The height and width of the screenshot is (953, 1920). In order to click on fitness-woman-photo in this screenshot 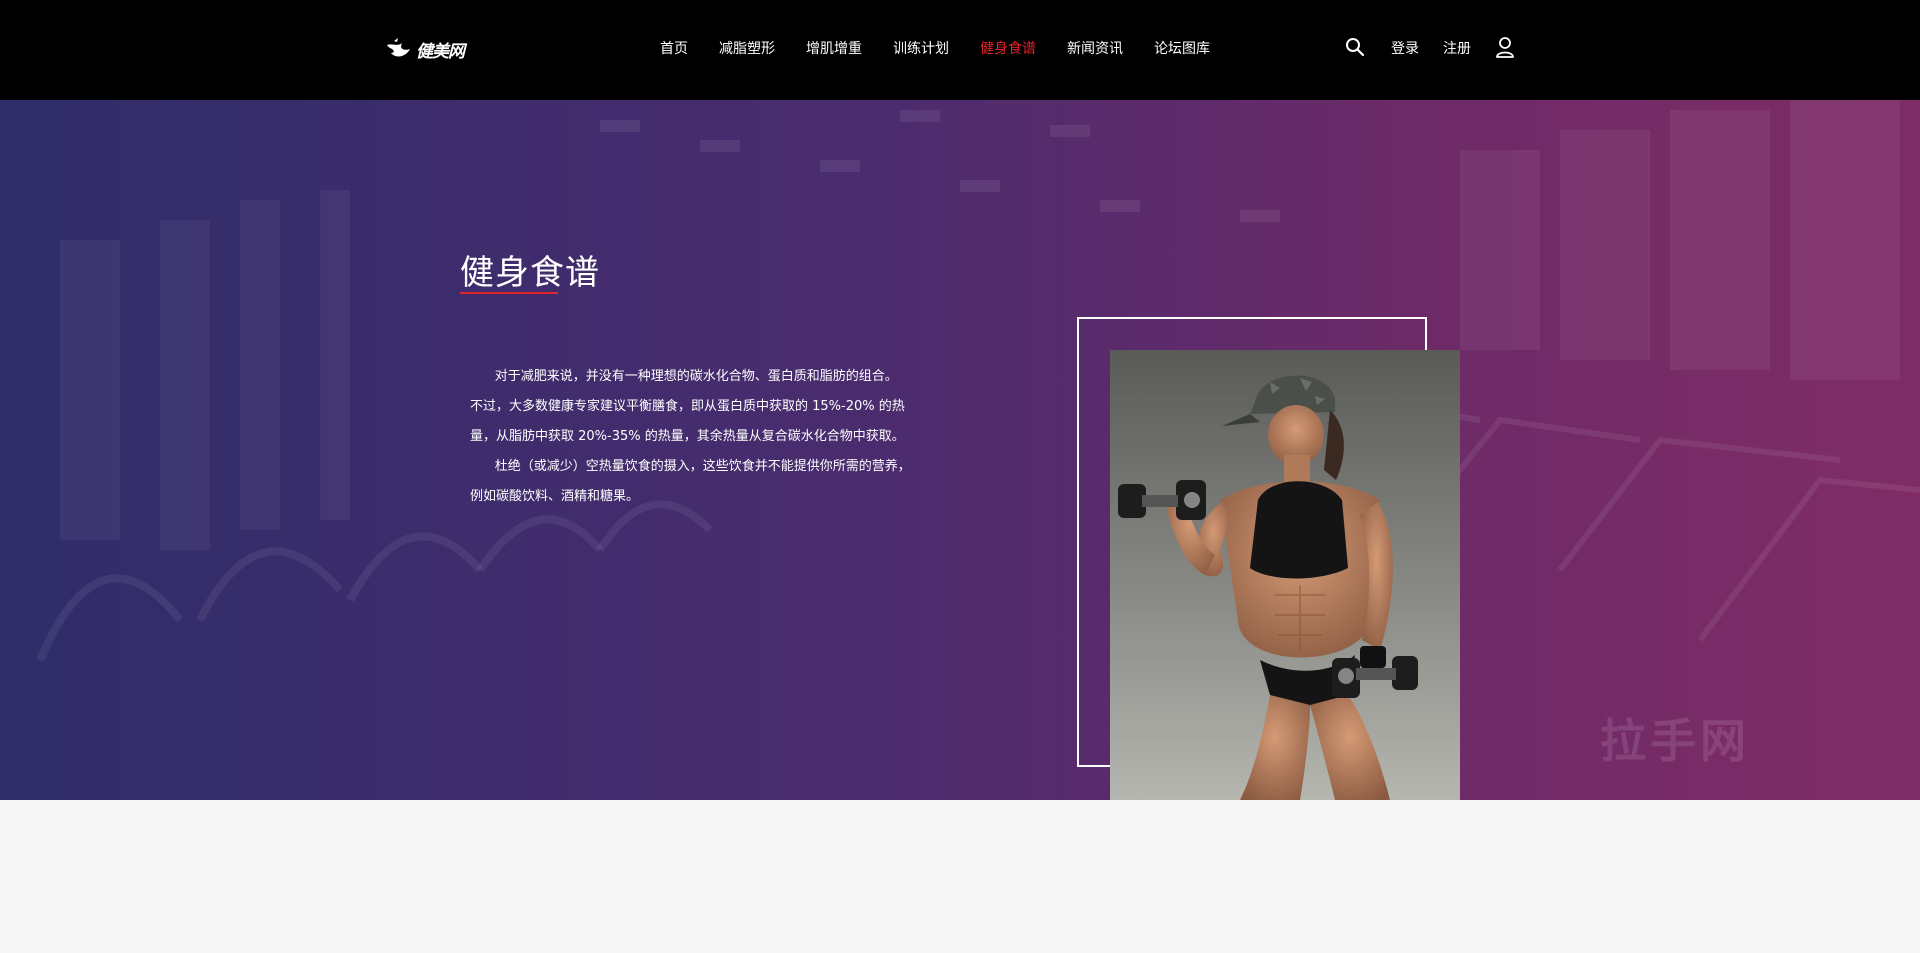, I will do `click(1285, 575)`.